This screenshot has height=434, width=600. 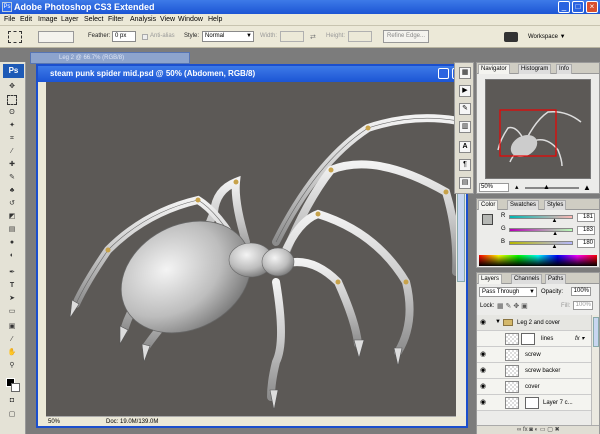 I want to click on channel-g-slider, so click(x=541, y=230).